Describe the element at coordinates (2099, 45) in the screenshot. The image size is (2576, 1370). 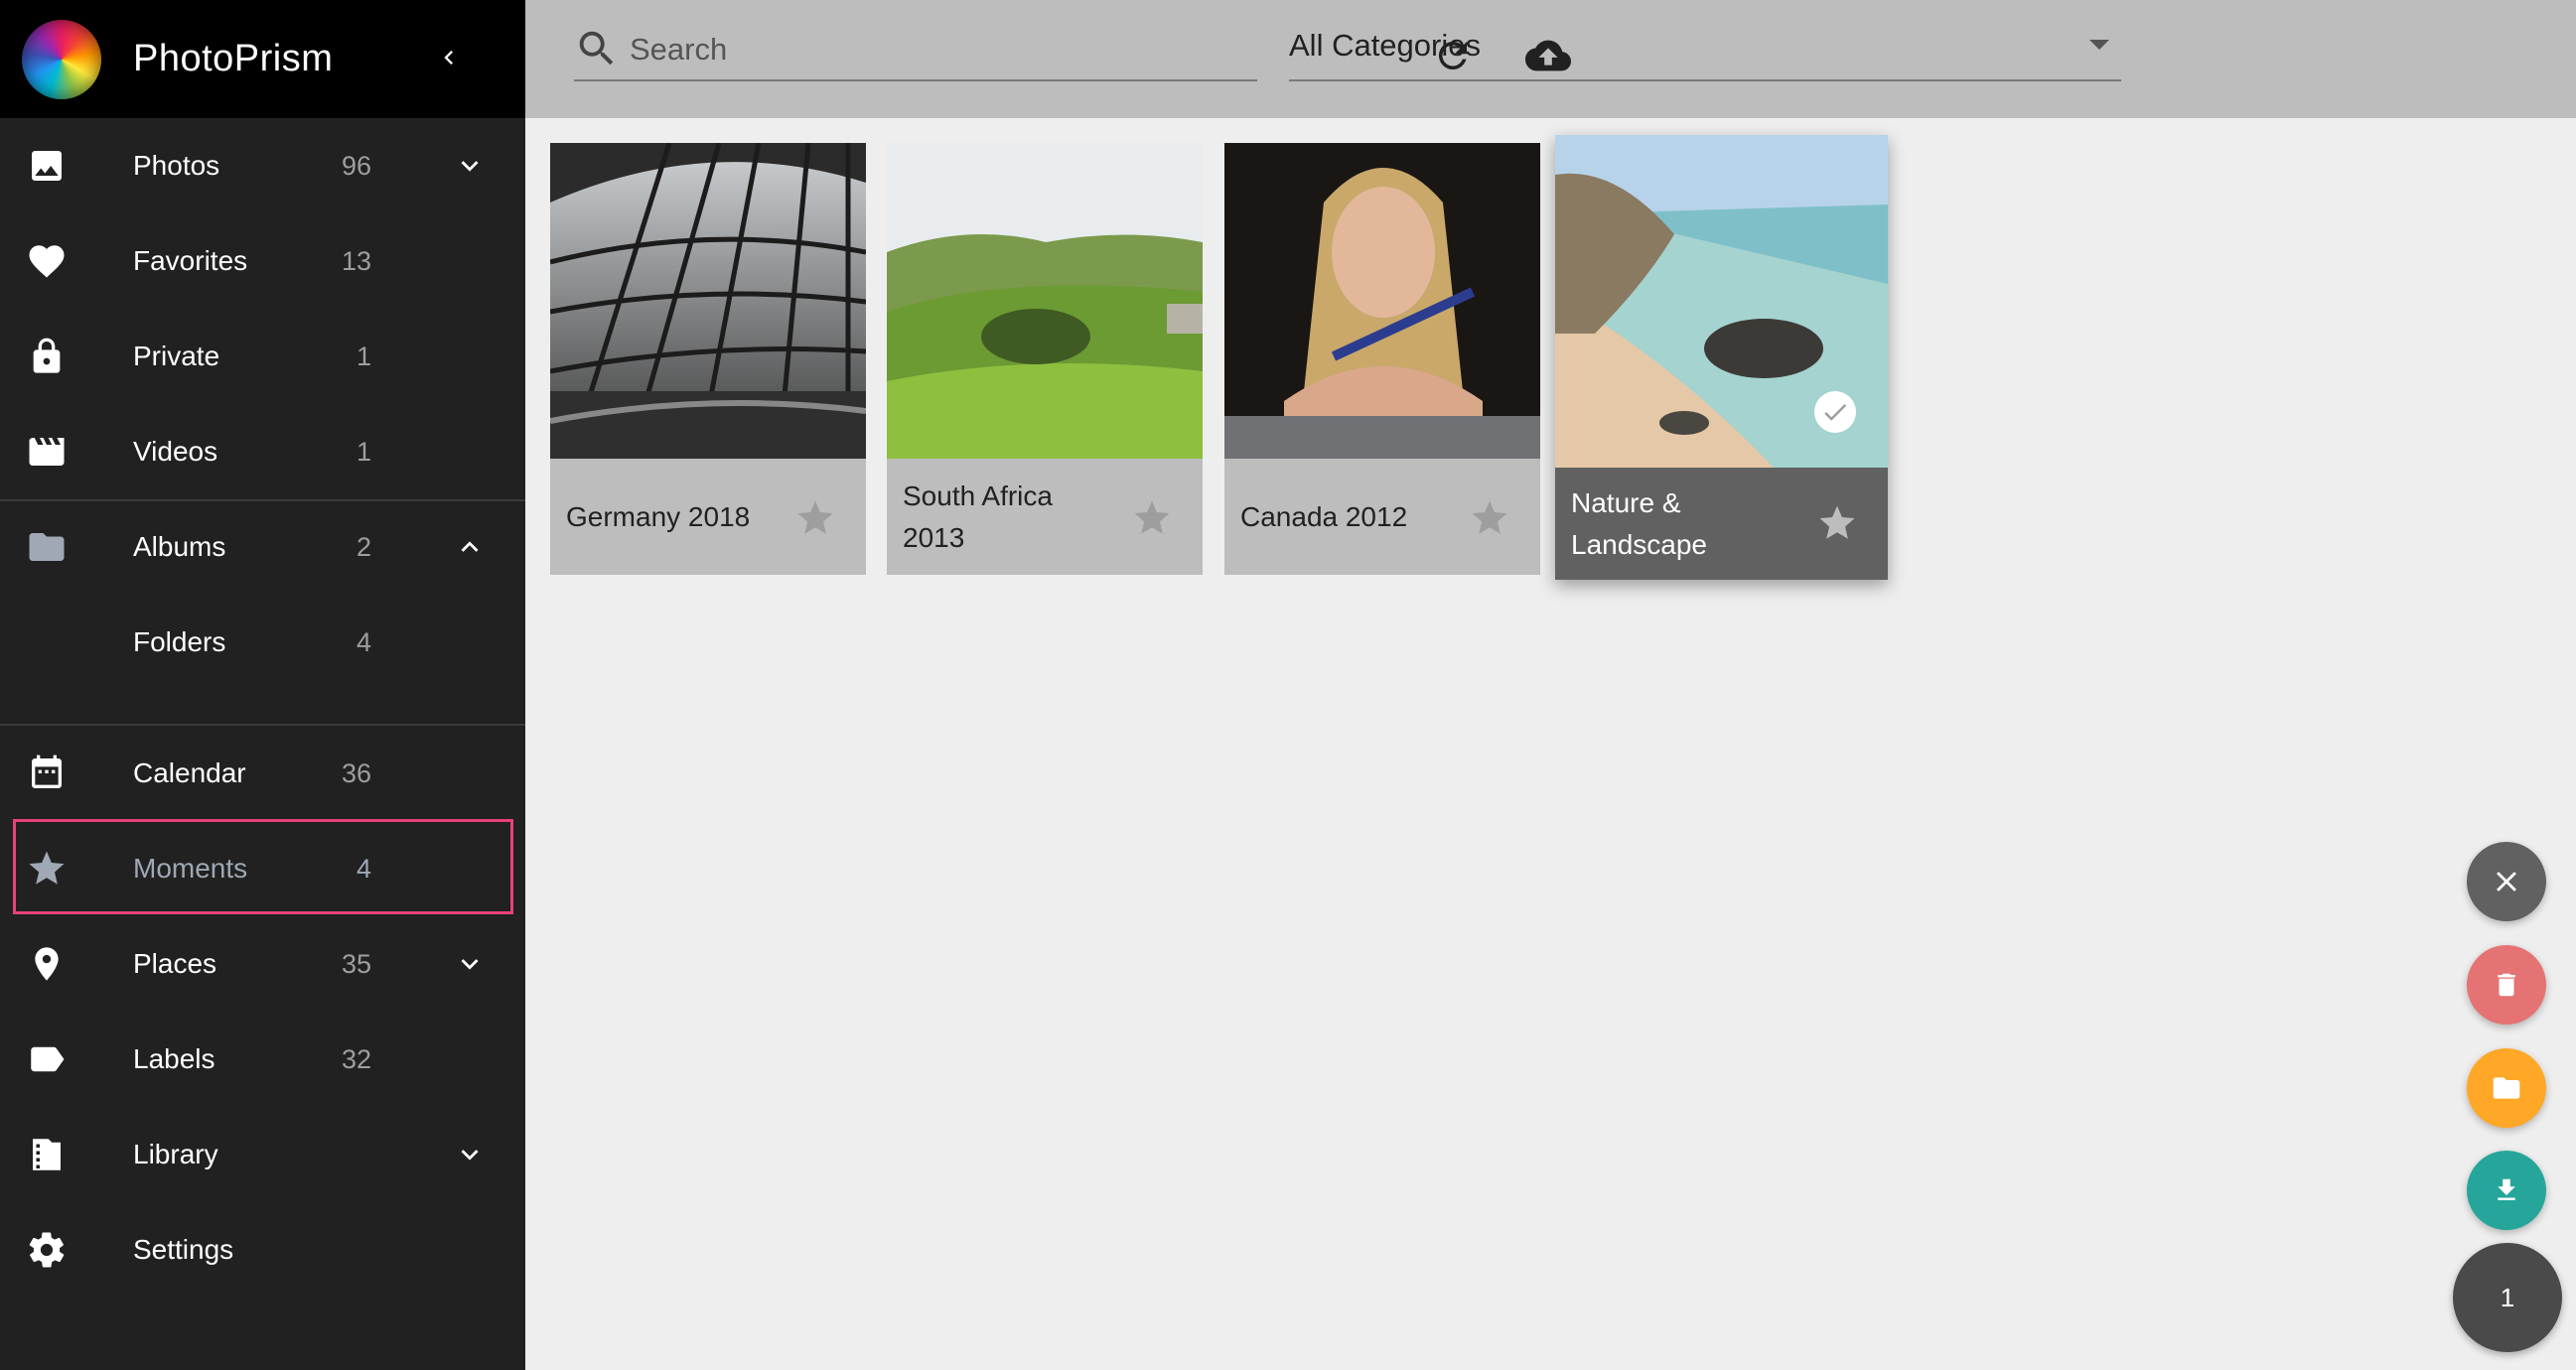
I see `dropdown-arrow-icon` at that location.